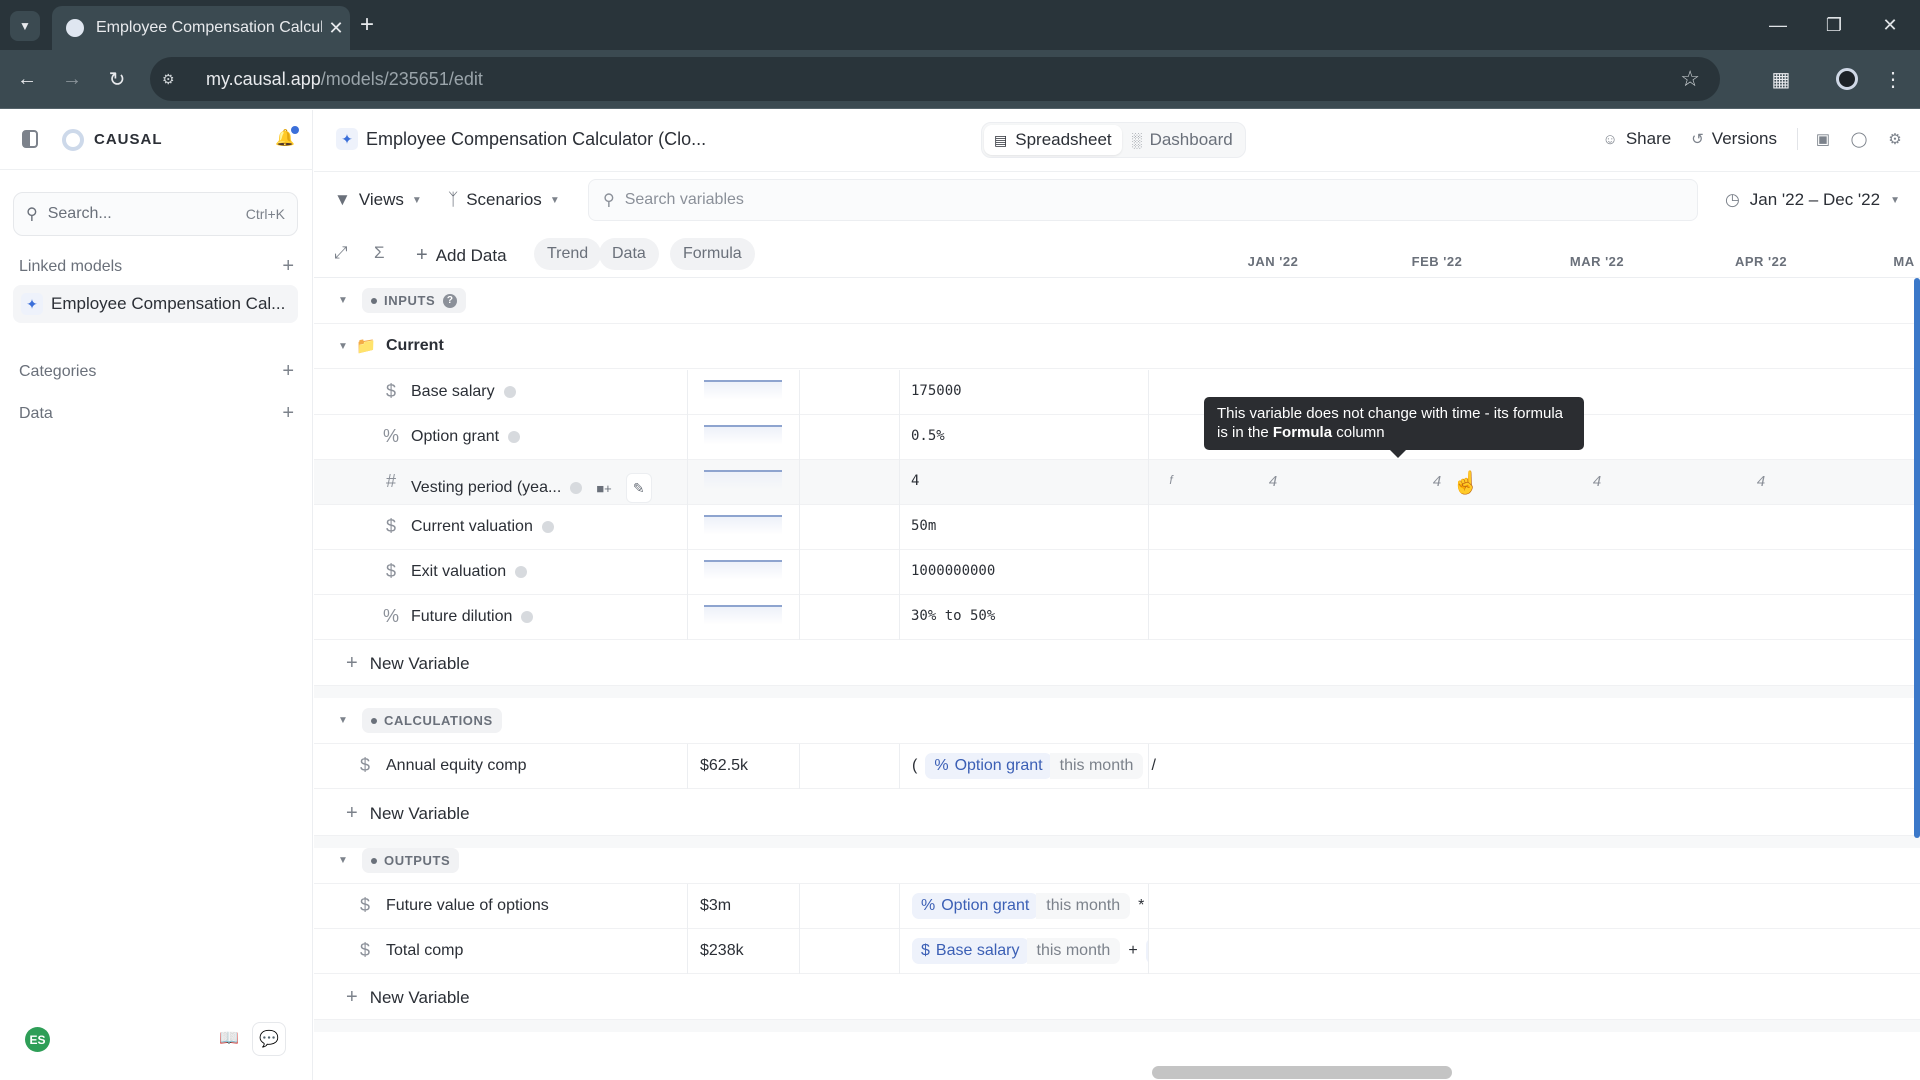 The image size is (1920, 1080). What do you see at coordinates (424, 951) in the screenshot?
I see `variable-name: Total comp` at bounding box center [424, 951].